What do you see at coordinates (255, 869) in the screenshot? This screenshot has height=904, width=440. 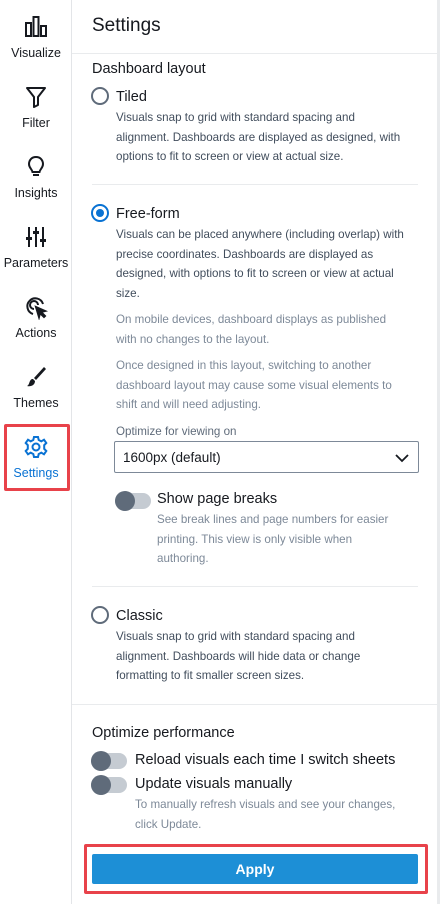 I see `apply-button: Apply` at bounding box center [255, 869].